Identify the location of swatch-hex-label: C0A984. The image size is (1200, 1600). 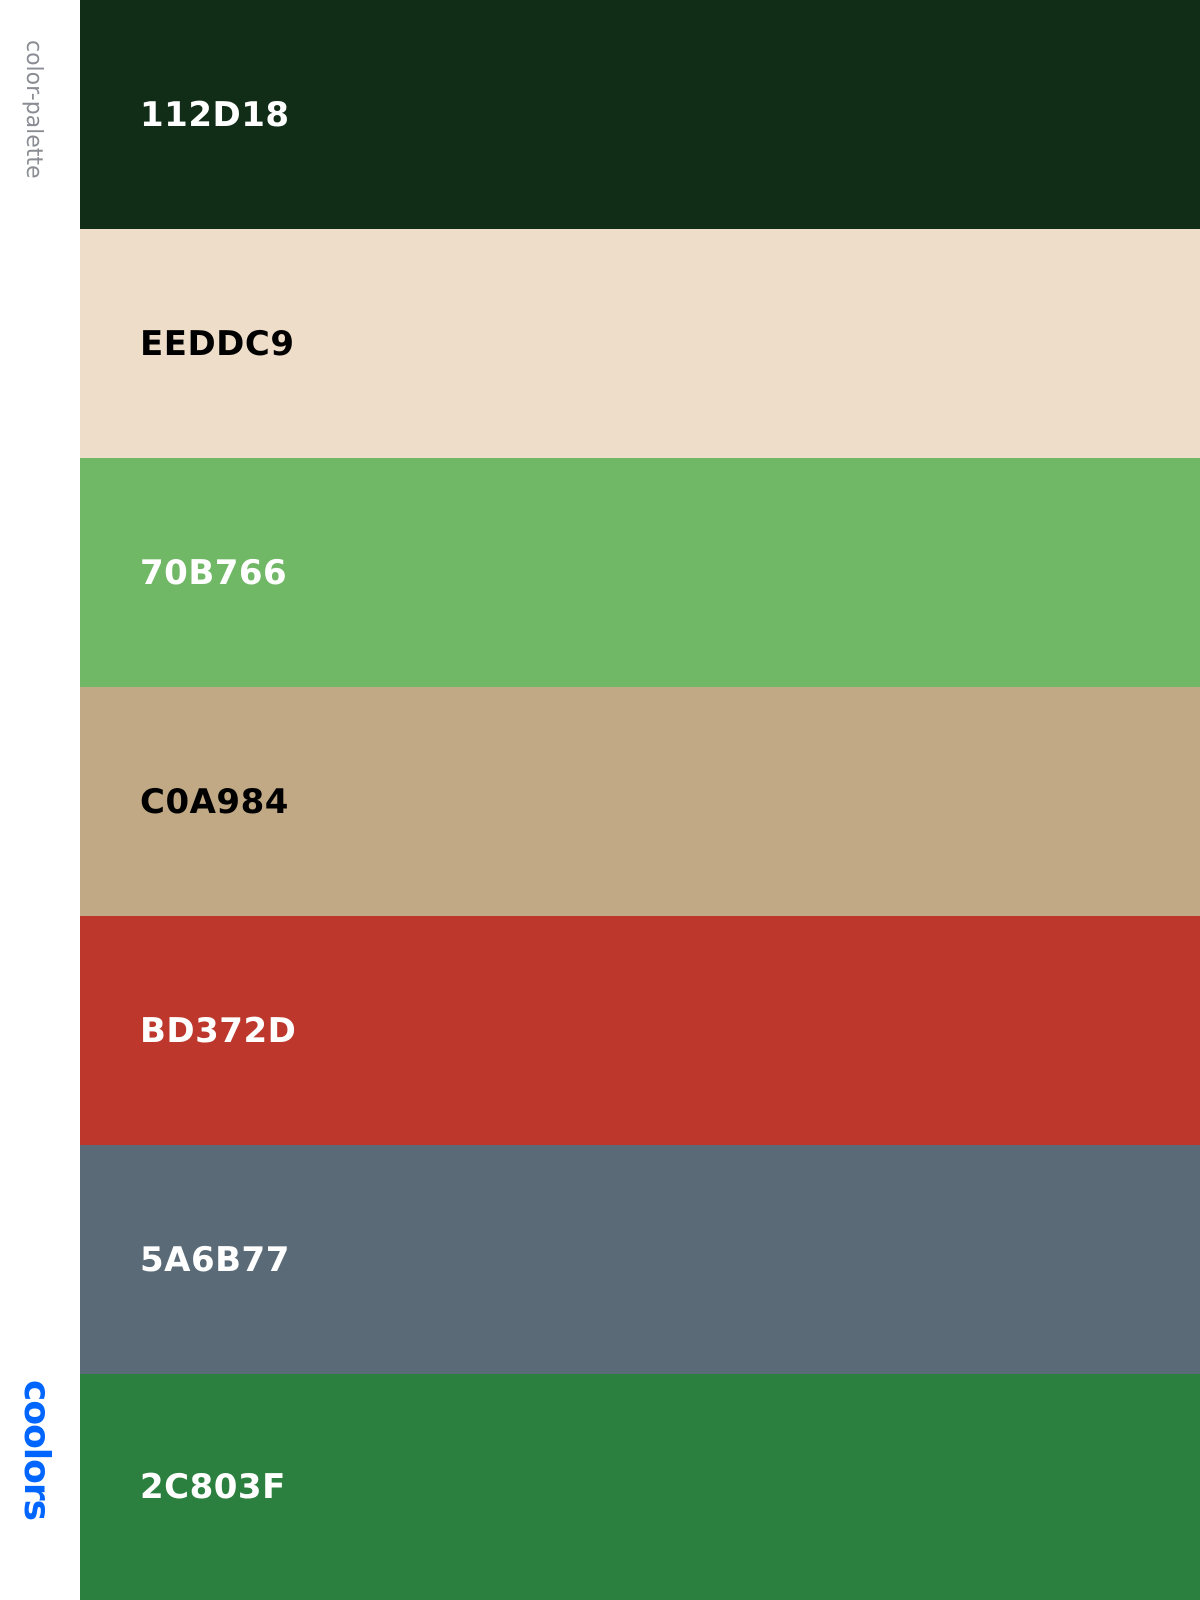
(214, 801).